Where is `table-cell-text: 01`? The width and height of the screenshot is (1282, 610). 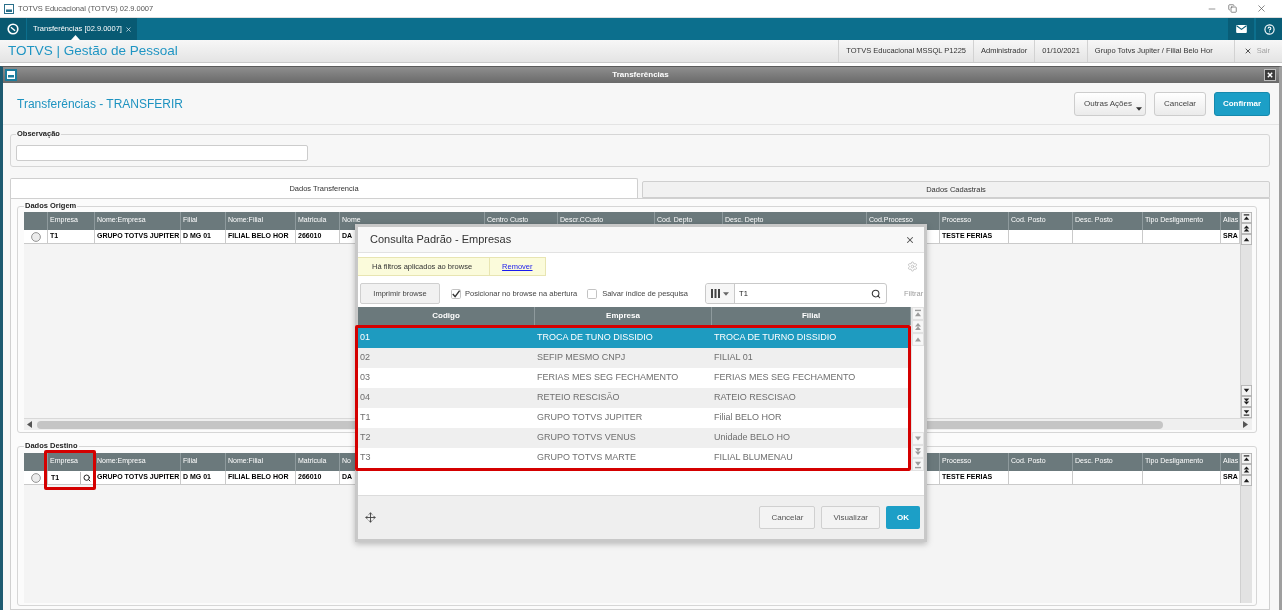 table-cell-text: 01 is located at coordinates (365, 338).